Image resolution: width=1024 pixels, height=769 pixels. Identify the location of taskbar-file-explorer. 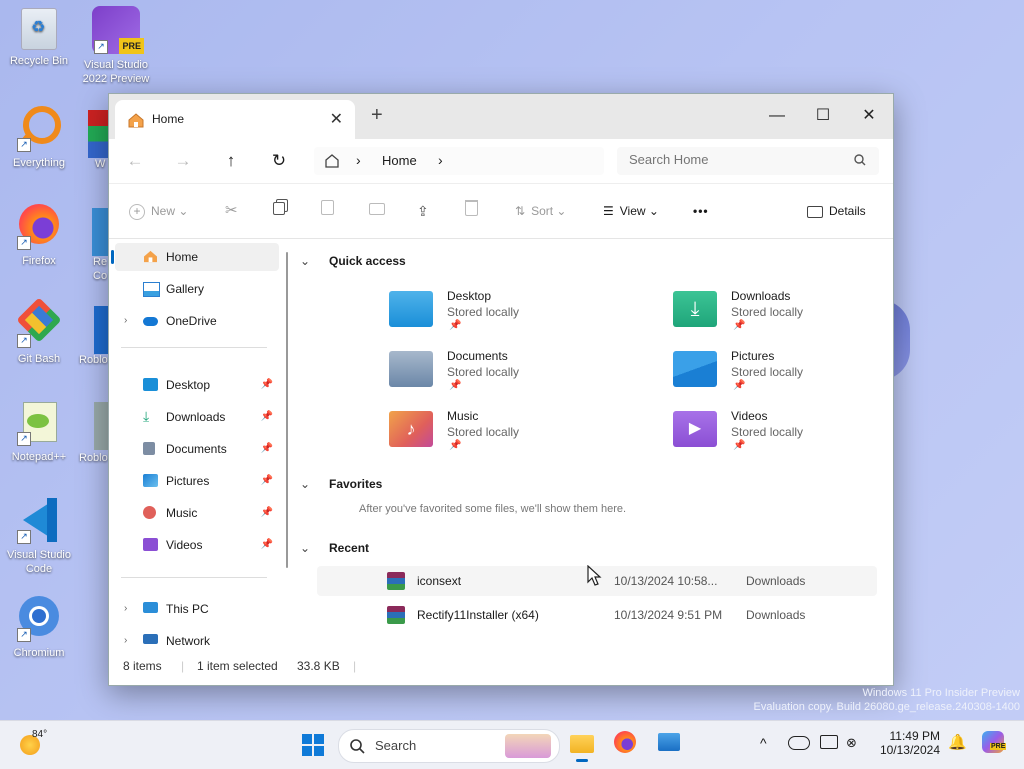
(582, 745).